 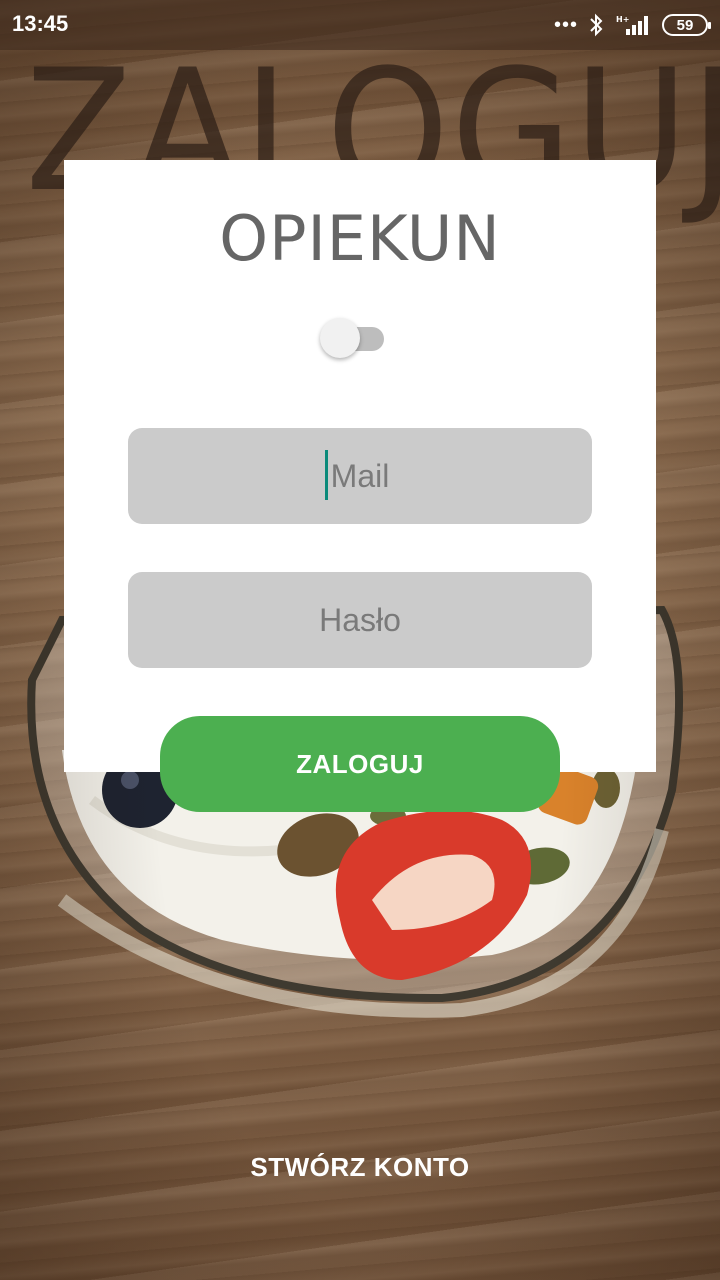 What do you see at coordinates (360, 238) in the screenshot?
I see `role-title: OPIEKUN` at bounding box center [360, 238].